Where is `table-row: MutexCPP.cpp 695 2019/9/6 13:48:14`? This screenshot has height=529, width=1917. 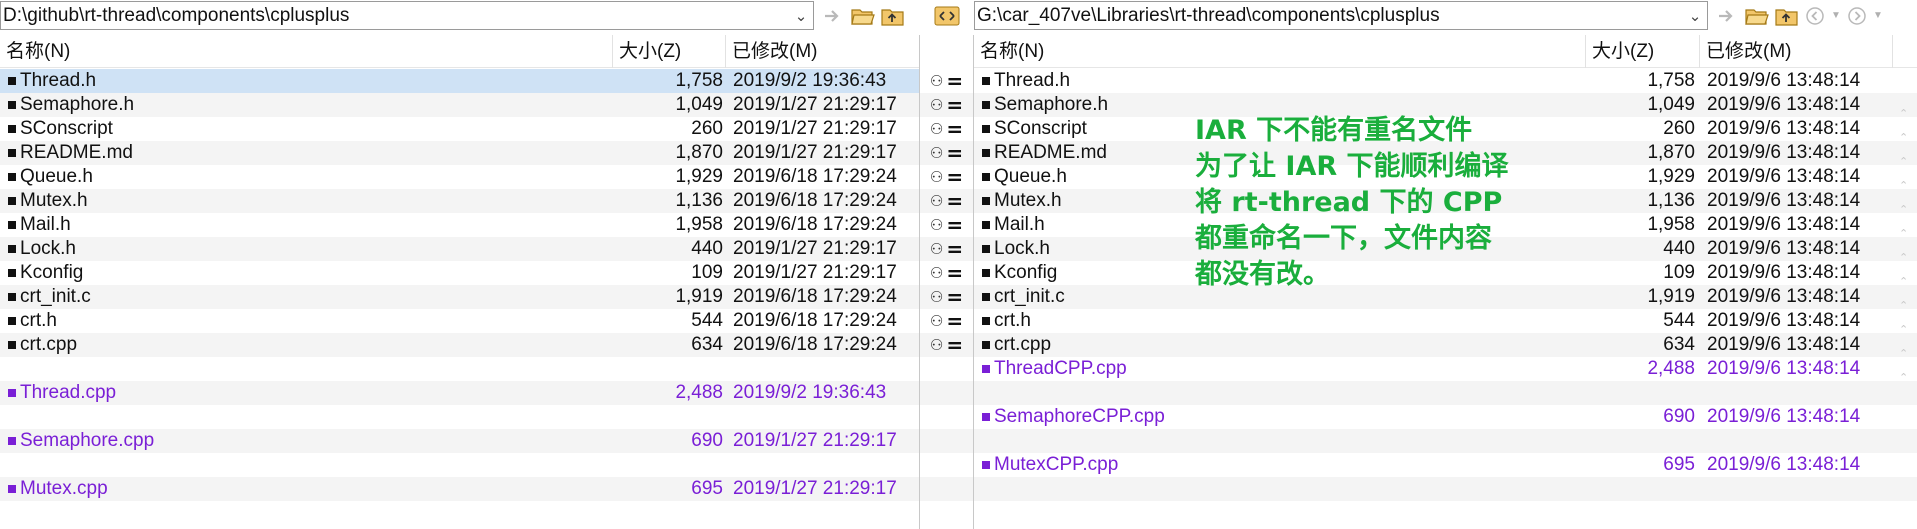 table-row: MutexCPP.cpp 695 2019/9/6 13:48:14 is located at coordinates (1445, 465).